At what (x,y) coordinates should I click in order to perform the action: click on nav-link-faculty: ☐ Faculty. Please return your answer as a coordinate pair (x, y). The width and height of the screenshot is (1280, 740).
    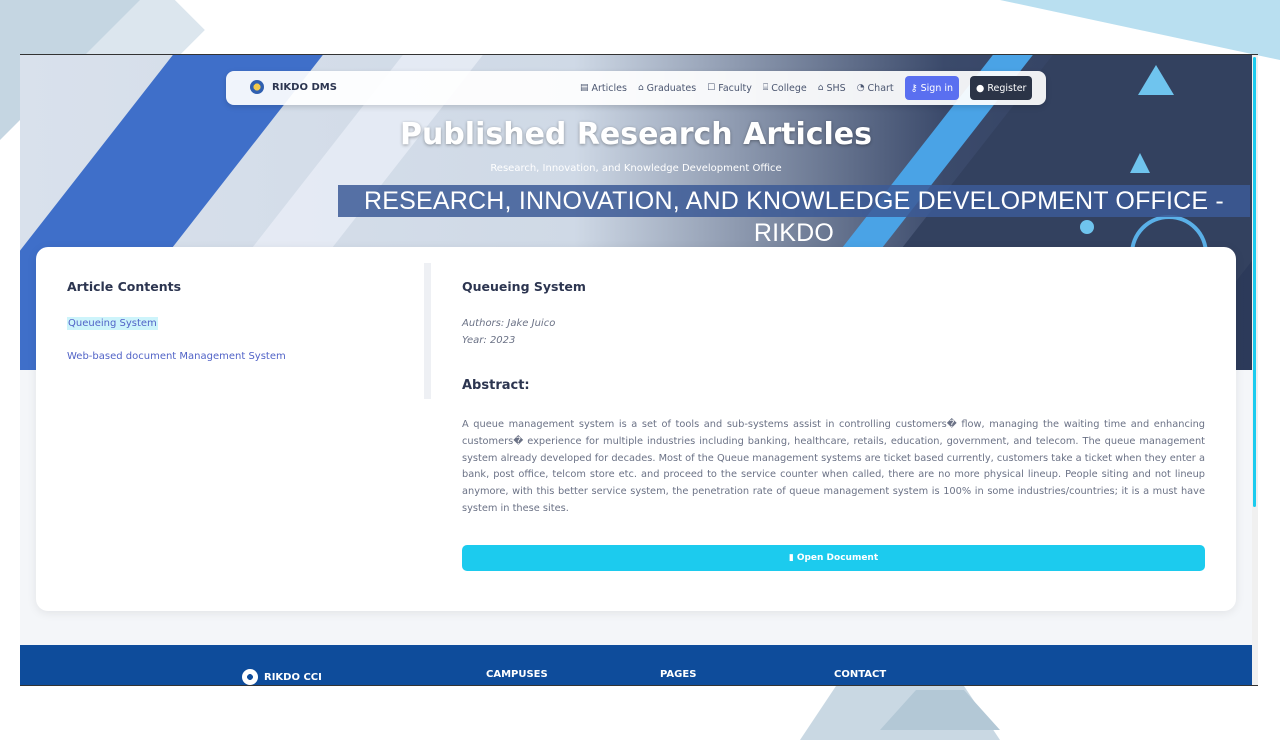
    Looking at the image, I should click on (729, 88).